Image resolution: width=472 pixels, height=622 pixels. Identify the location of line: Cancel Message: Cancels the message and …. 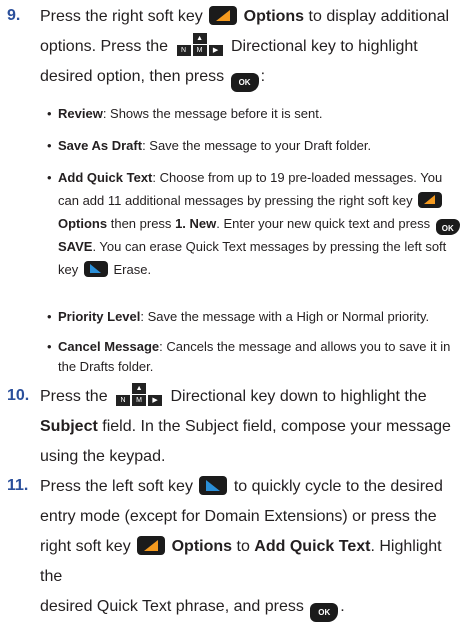
(254, 346).